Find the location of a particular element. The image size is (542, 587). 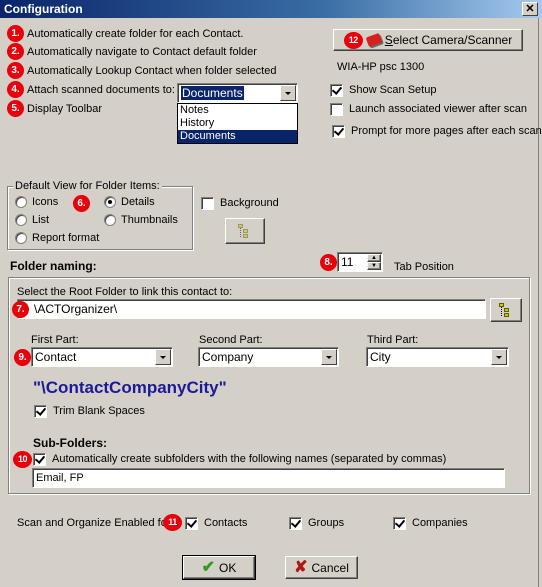

radio-thumbnails: Thumbnails is located at coordinates (141, 220).